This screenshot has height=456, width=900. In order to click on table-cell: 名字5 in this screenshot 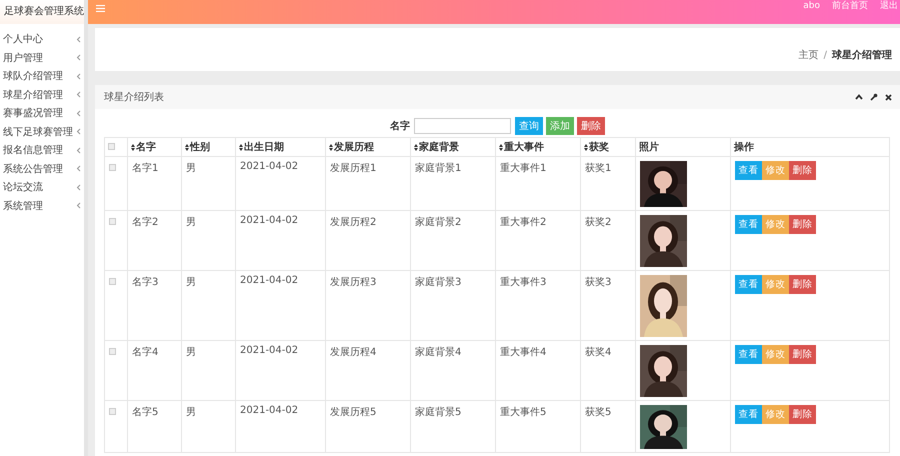, I will do `click(145, 412)`.